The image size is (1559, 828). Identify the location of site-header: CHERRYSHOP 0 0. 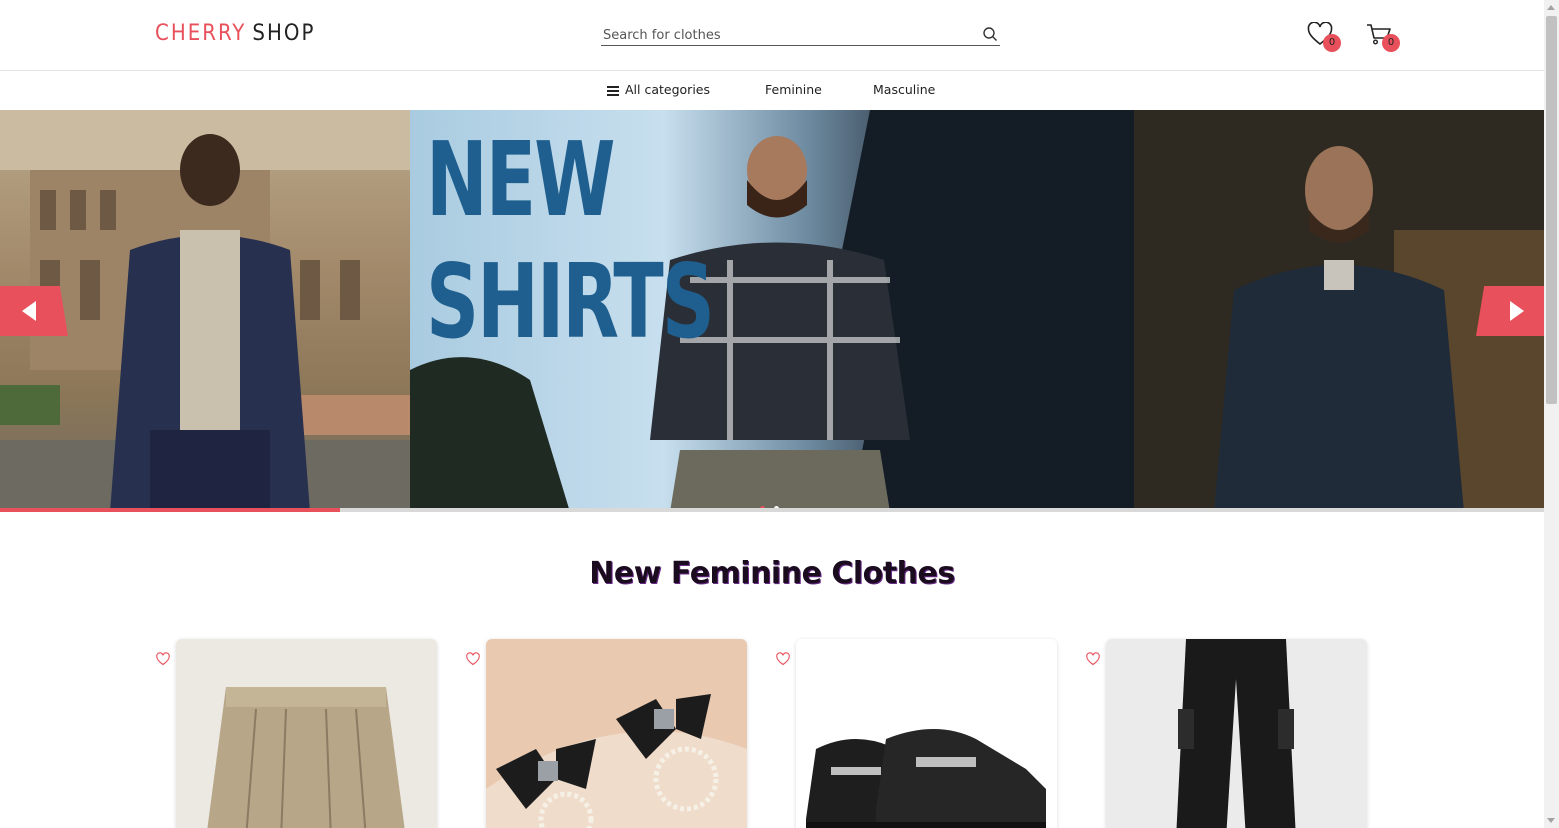
(772, 35).